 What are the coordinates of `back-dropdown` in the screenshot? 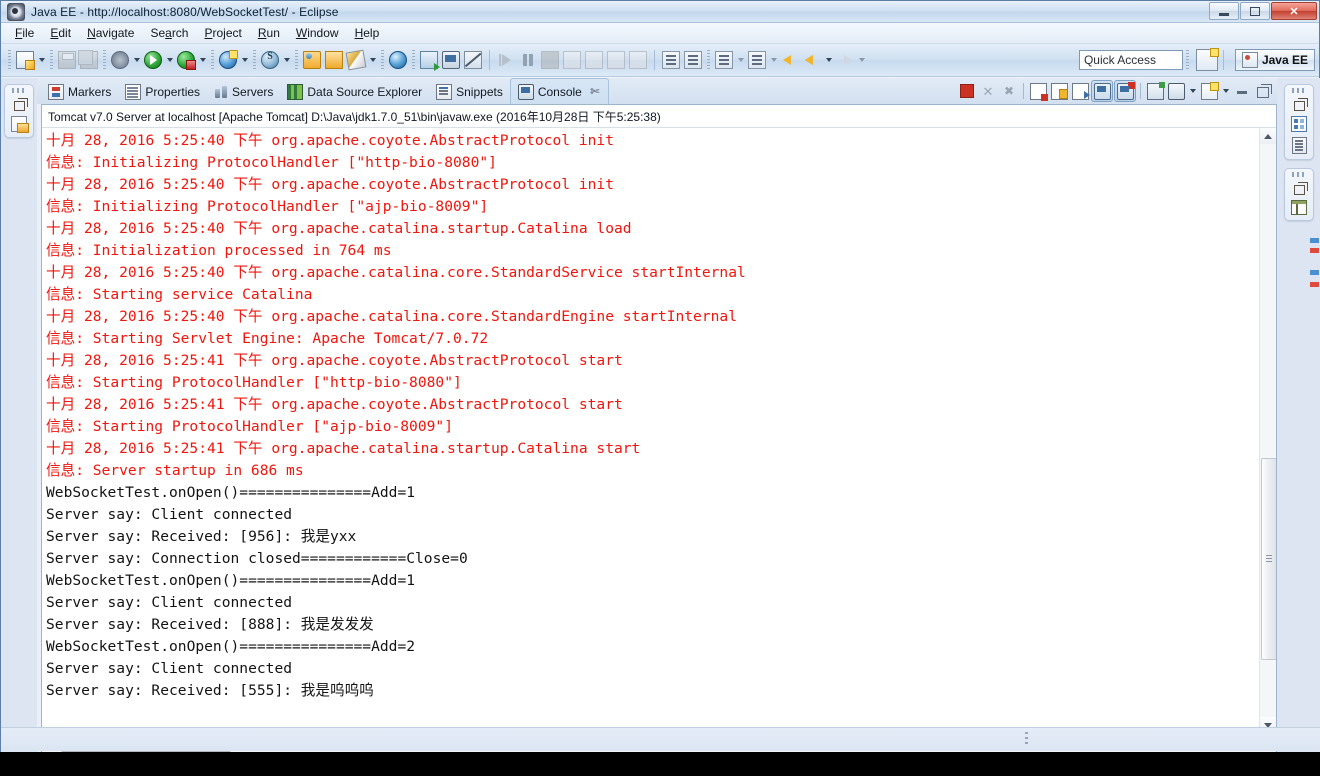 It's located at (828, 60).